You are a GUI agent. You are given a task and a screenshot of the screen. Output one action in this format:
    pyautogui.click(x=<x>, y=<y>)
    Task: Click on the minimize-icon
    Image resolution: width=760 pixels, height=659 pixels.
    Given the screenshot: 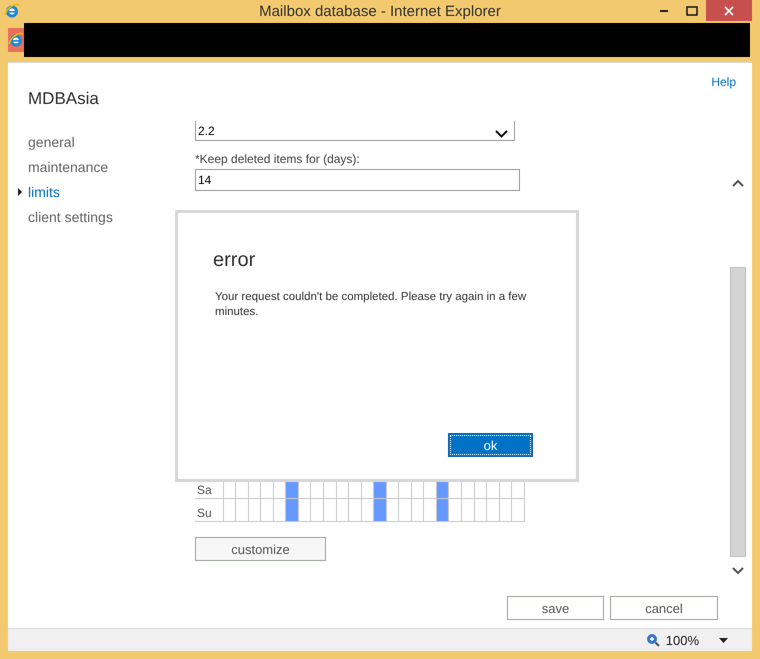 What is the action you would take?
    pyautogui.click(x=664, y=11)
    